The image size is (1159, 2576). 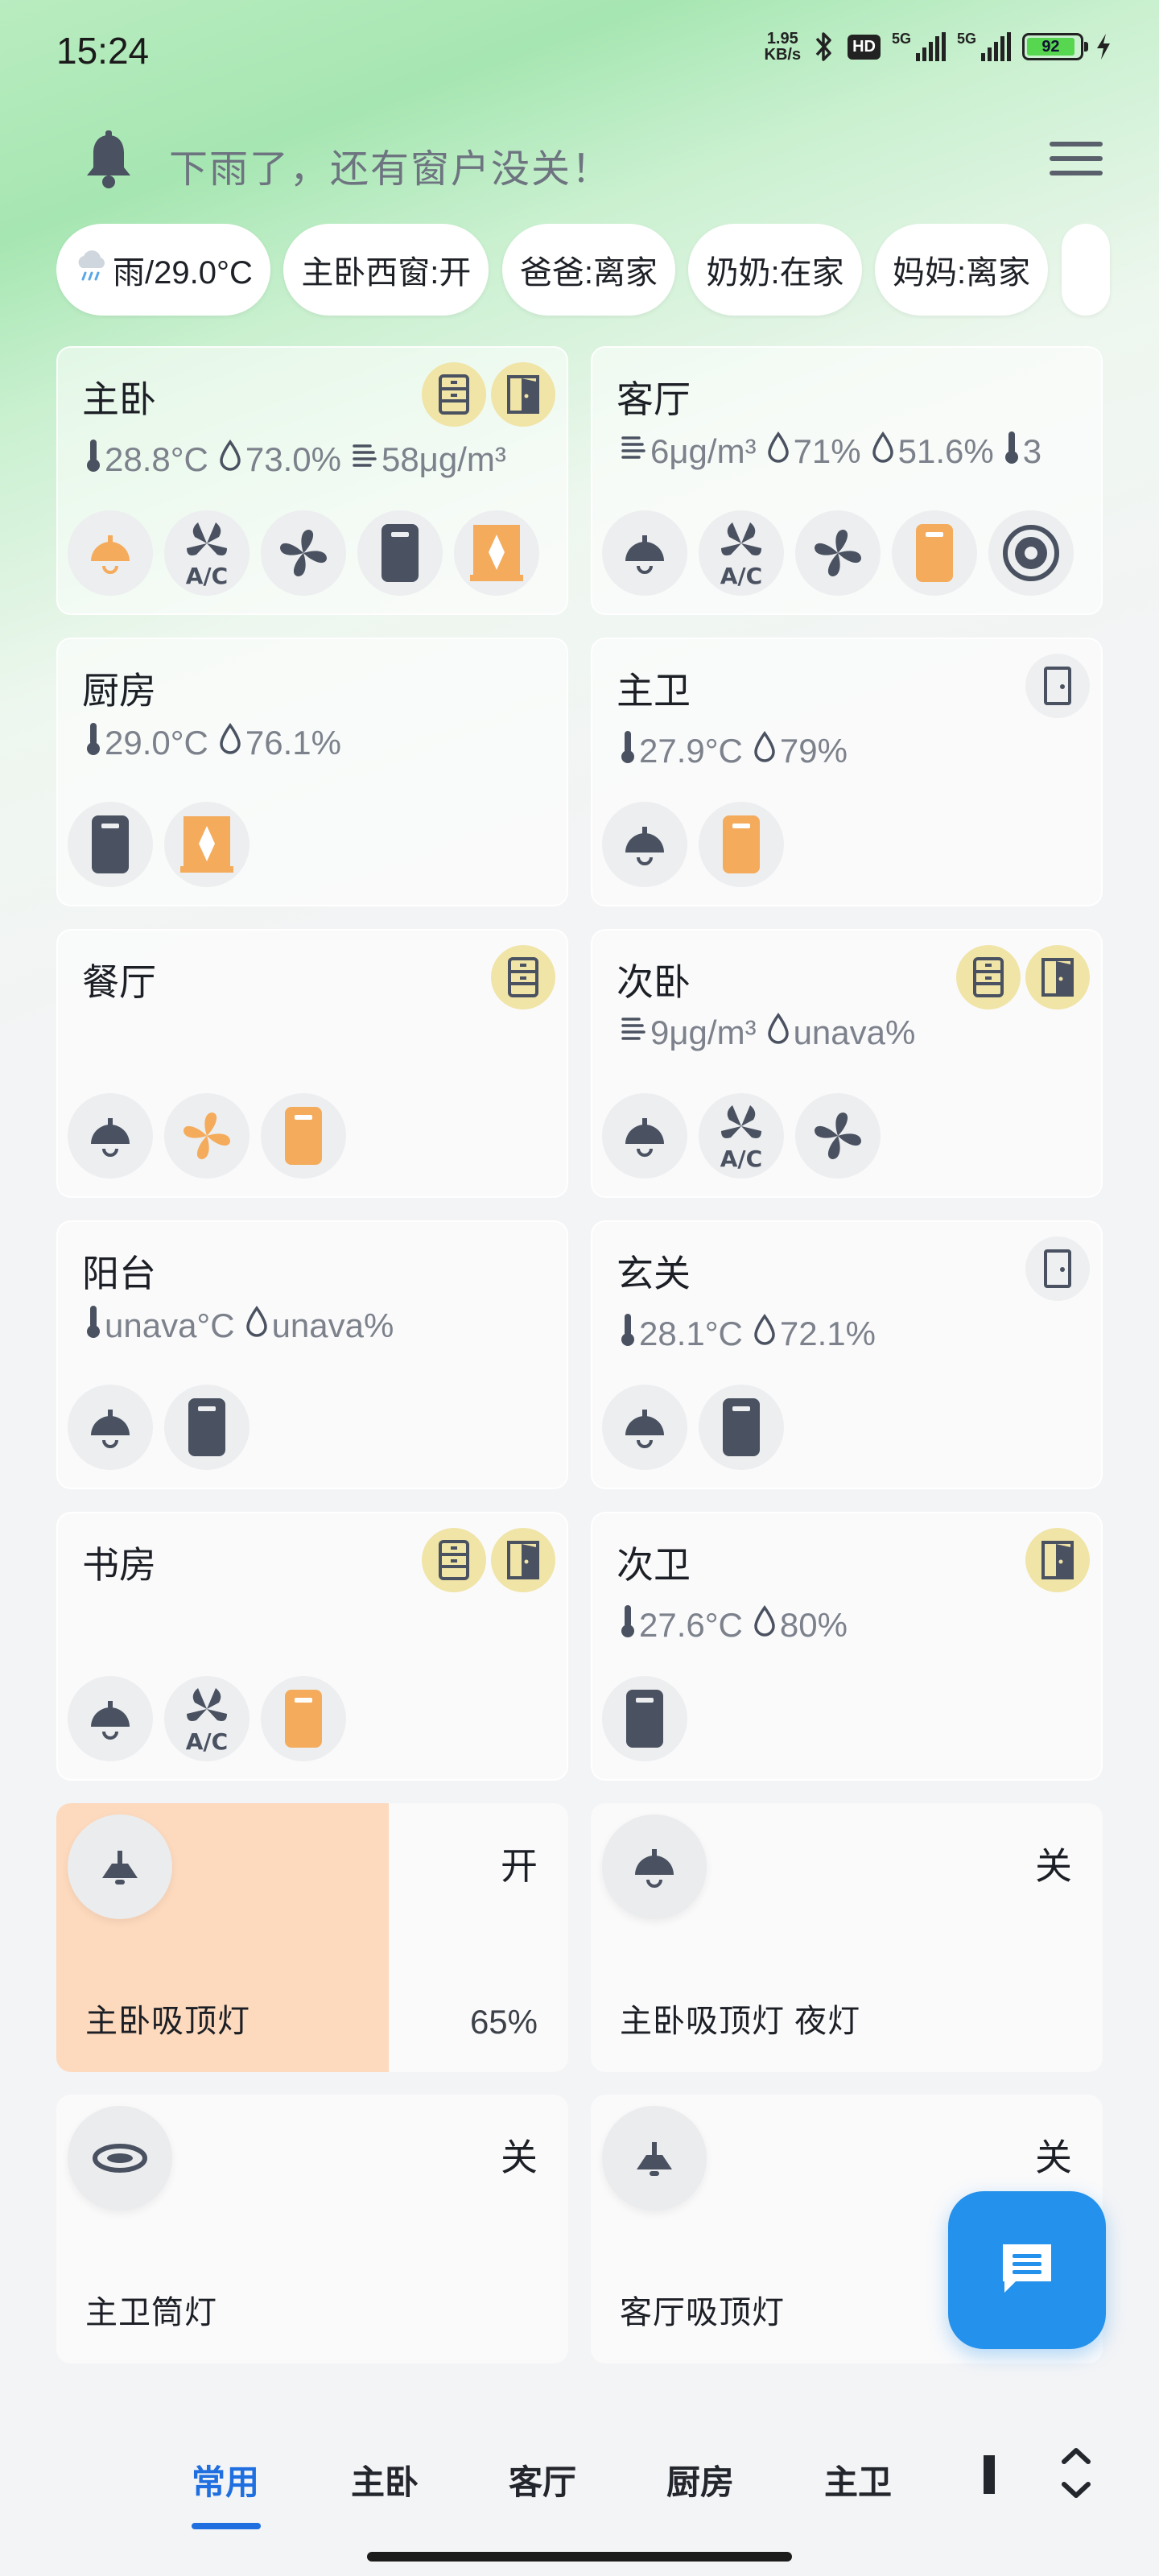 What do you see at coordinates (312, 480) in the screenshot?
I see `room-card: 主卧 28.8°C 73.0% 58μg/m³ A/C` at bounding box center [312, 480].